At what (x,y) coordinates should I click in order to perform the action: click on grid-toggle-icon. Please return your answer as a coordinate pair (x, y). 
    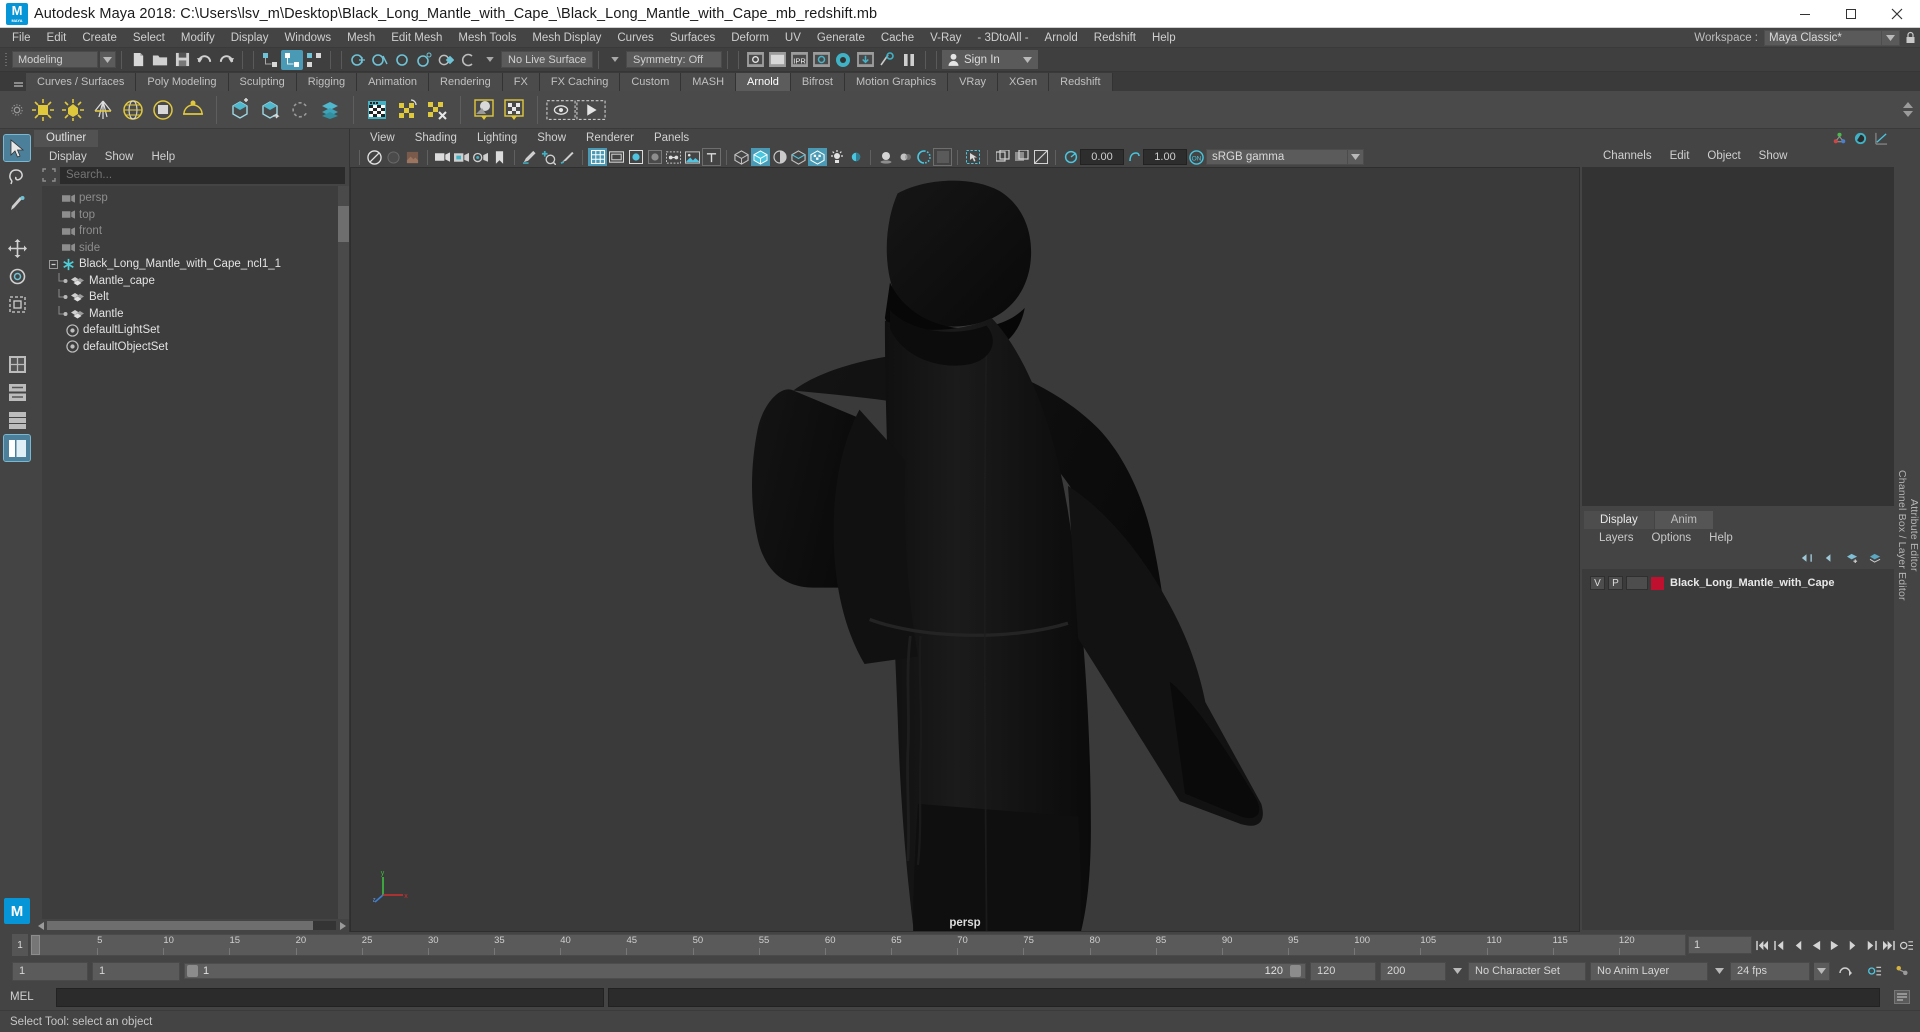
    Looking at the image, I should click on (597, 157).